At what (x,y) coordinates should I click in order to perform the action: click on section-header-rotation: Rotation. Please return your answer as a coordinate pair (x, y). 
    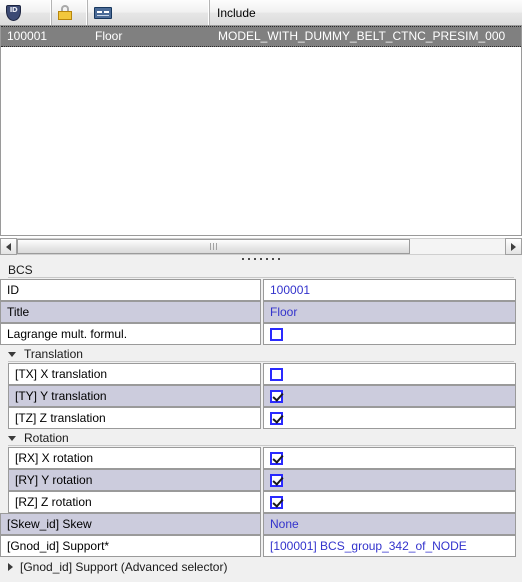
    Looking at the image, I should click on (261, 438).